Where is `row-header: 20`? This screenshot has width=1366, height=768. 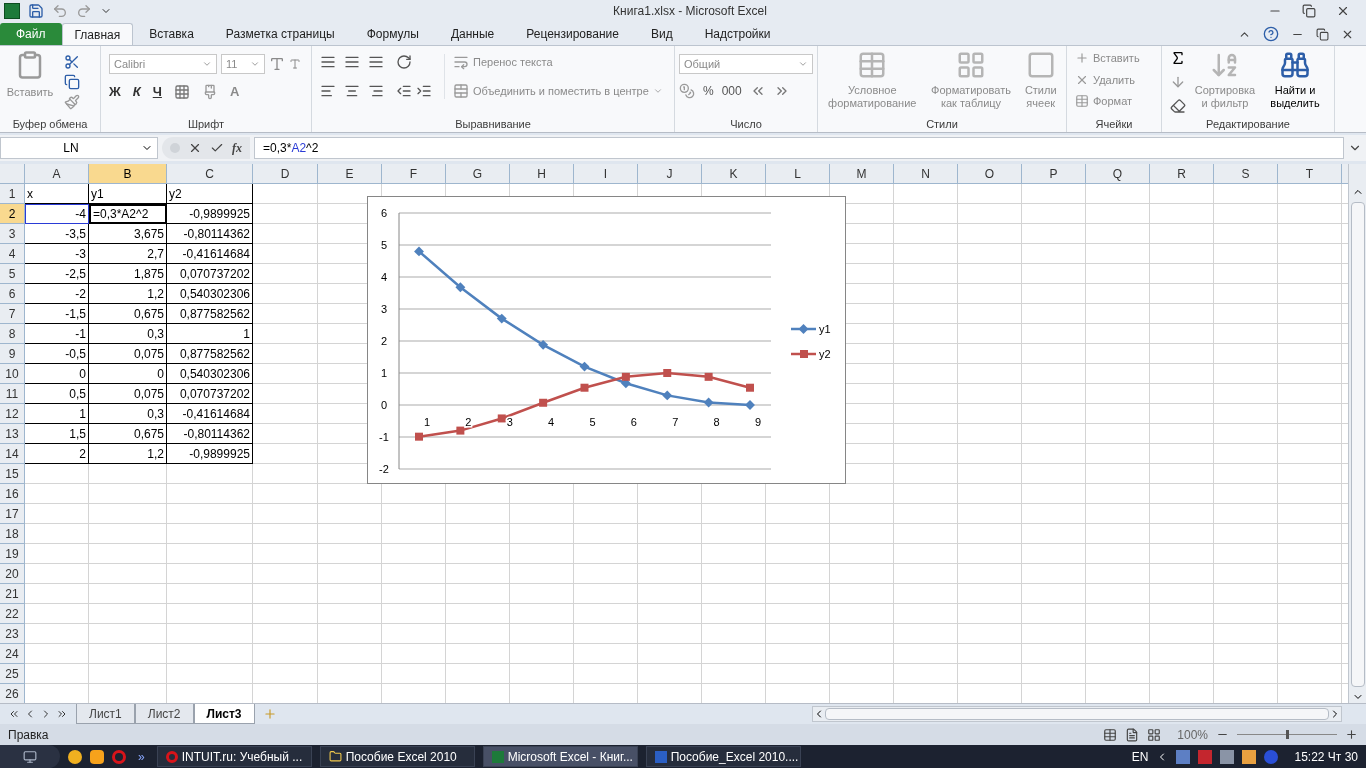 row-header: 20 is located at coordinates (12, 574).